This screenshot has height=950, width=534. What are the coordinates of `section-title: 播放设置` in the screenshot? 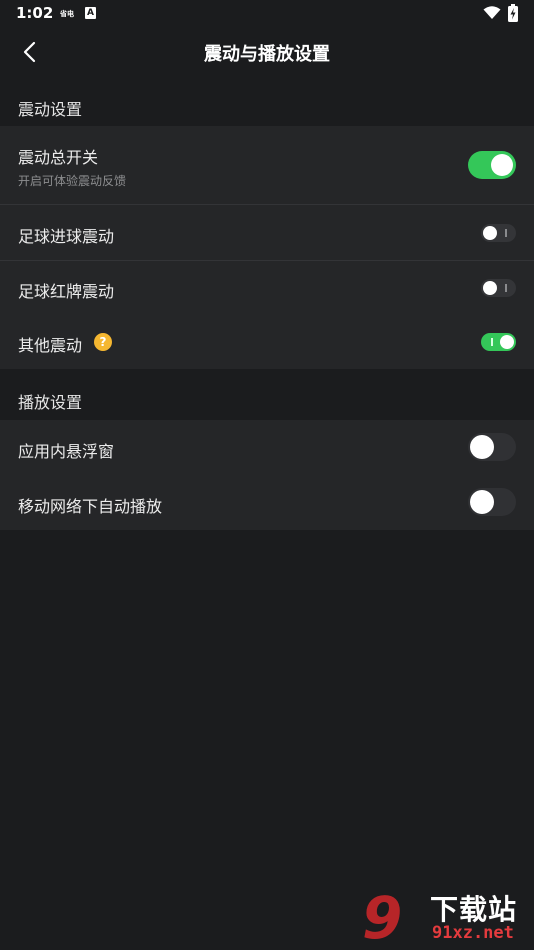 It's located at (50, 402).